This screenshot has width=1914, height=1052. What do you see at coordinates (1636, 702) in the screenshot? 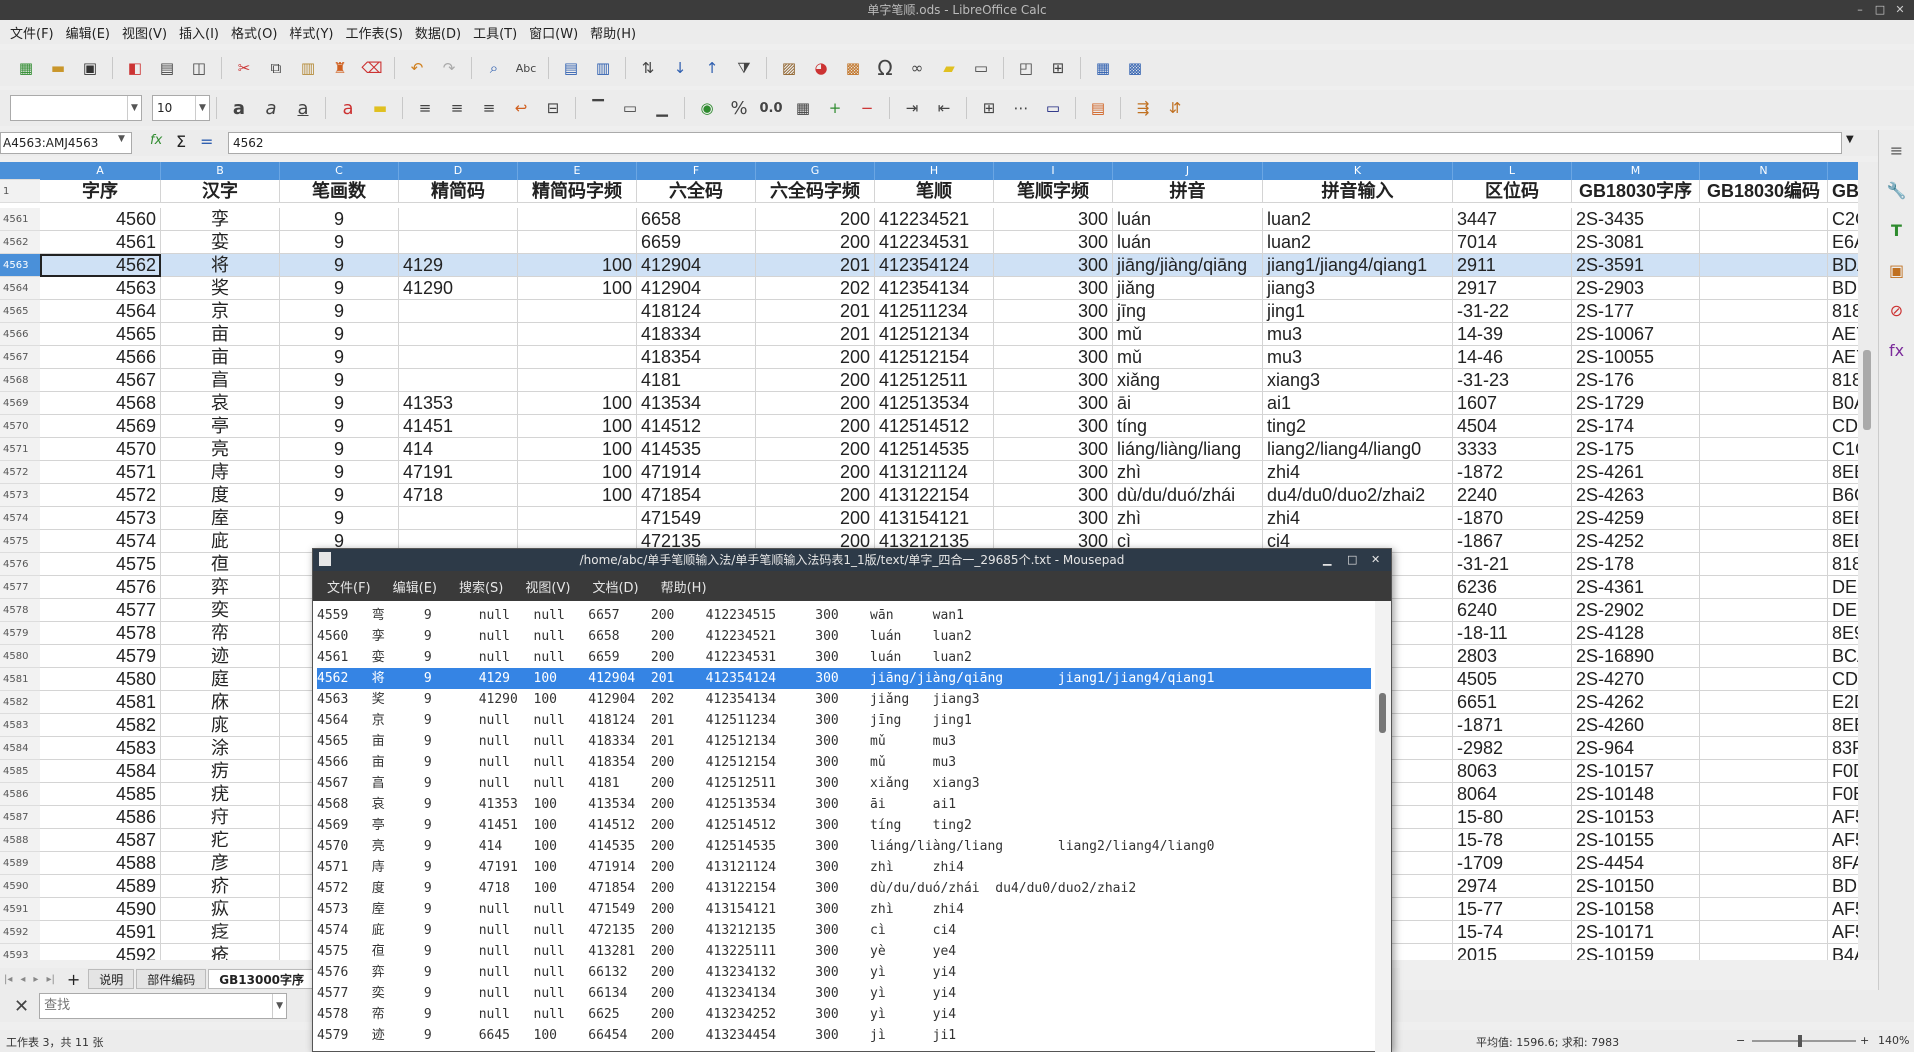
I see `cell: 2S-4262` at bounding box center [1636, 702].